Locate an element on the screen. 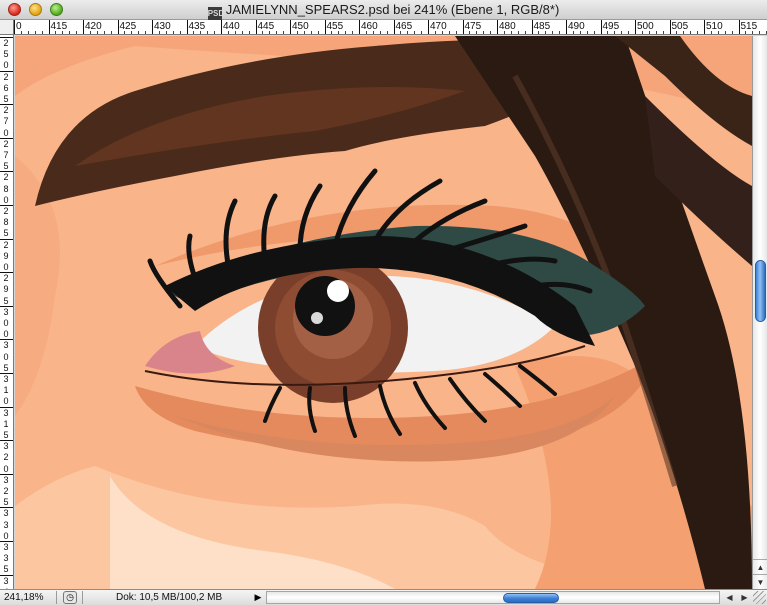  horizontal-scroll-thumb is located at coordinates (531, 598).